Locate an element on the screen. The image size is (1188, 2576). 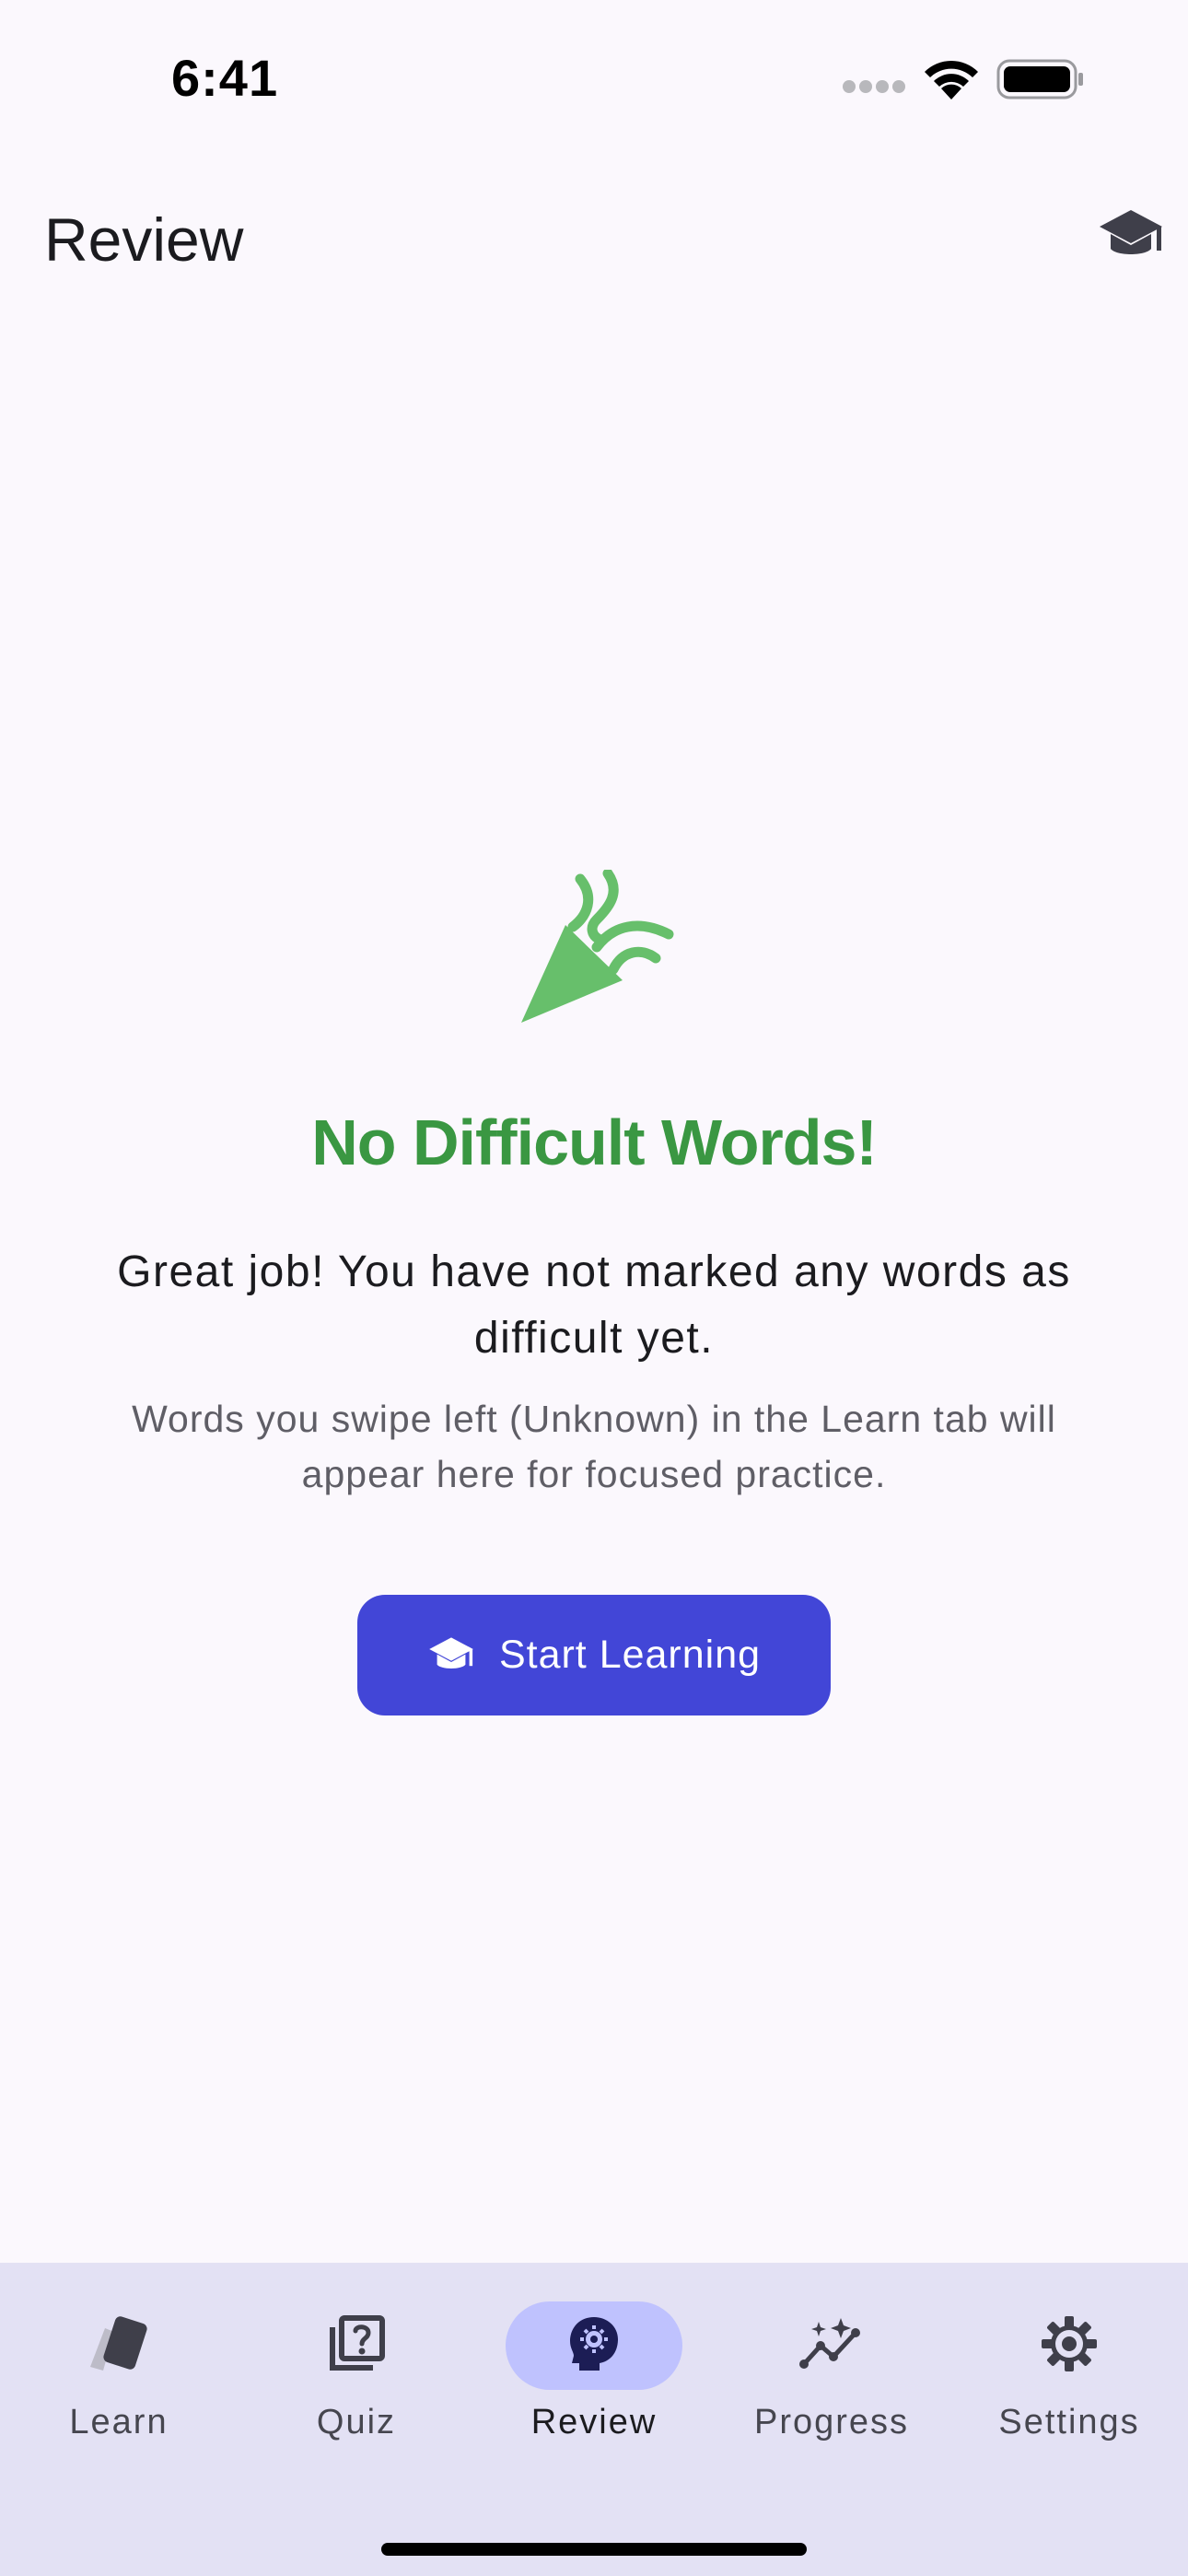
nav-active-indicator is located at coordinates (594, 2345).